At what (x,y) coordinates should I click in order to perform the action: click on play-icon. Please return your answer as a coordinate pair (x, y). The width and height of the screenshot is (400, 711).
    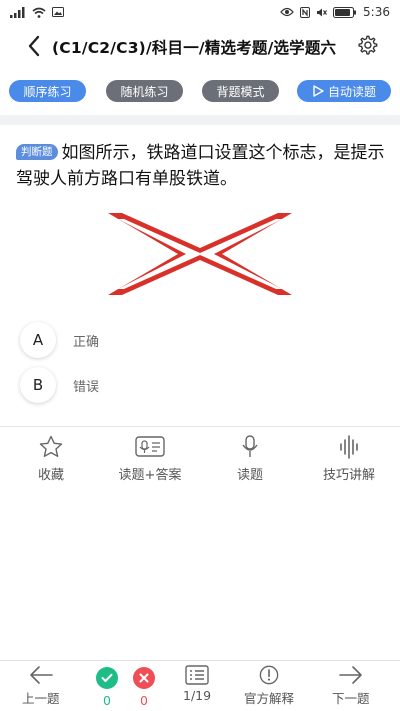
    Looking at the image, I should click on (318, 91).